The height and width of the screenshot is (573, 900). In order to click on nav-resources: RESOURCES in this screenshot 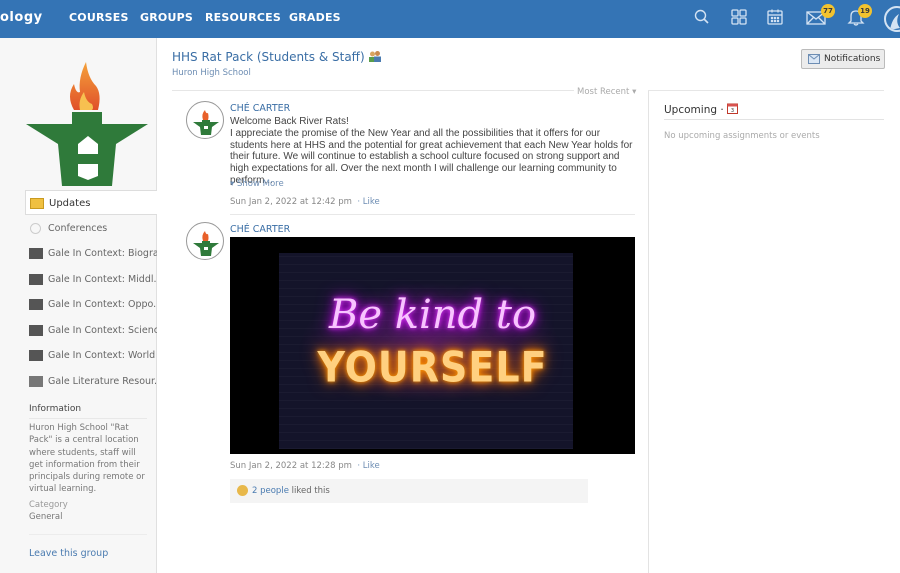, I will do `click(243, 17)`.